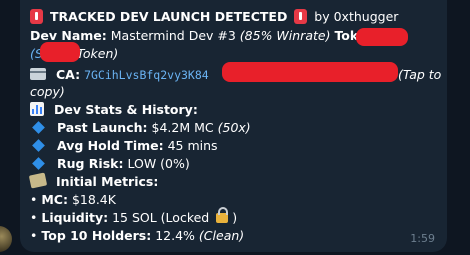 The image size is (470, 255). What do you see at coordinates (93, 199) in the screenshot?
I see `mc-value: $18.4K` at bounding box center [93, 199].